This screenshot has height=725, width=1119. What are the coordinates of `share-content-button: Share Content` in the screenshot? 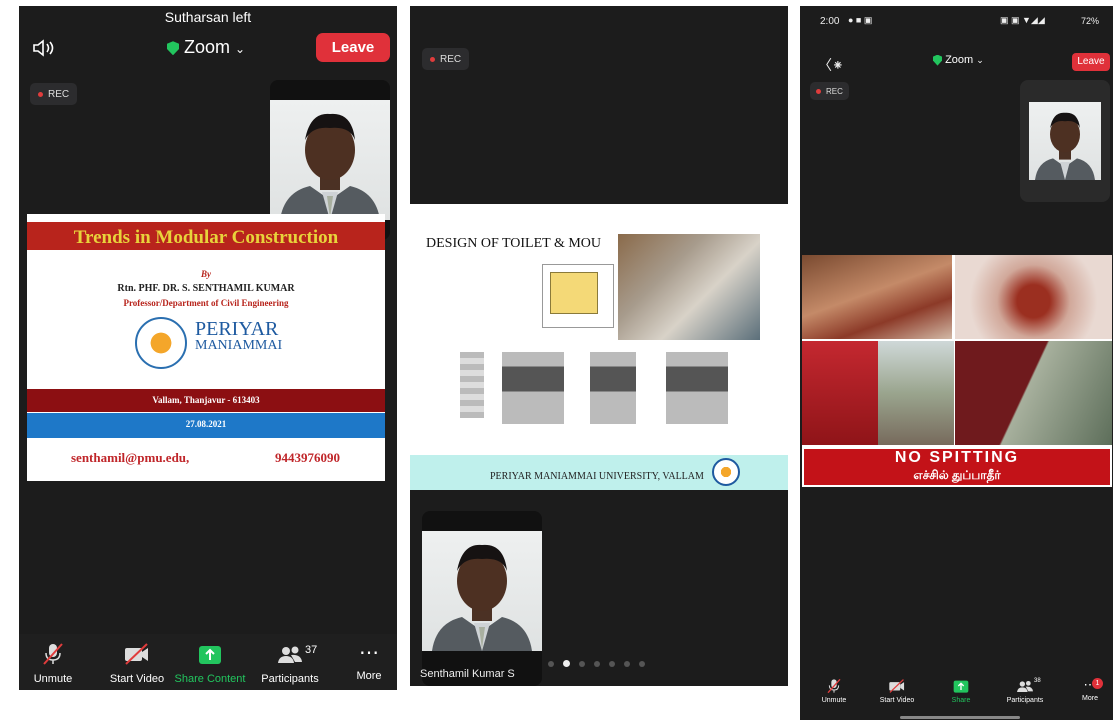 It's located at (210, 663).